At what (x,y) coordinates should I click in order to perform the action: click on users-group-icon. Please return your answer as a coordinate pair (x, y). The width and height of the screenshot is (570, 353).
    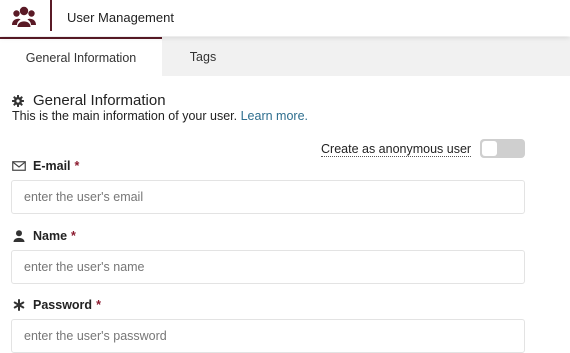
    Looking at the image, I should click on (24, 16).